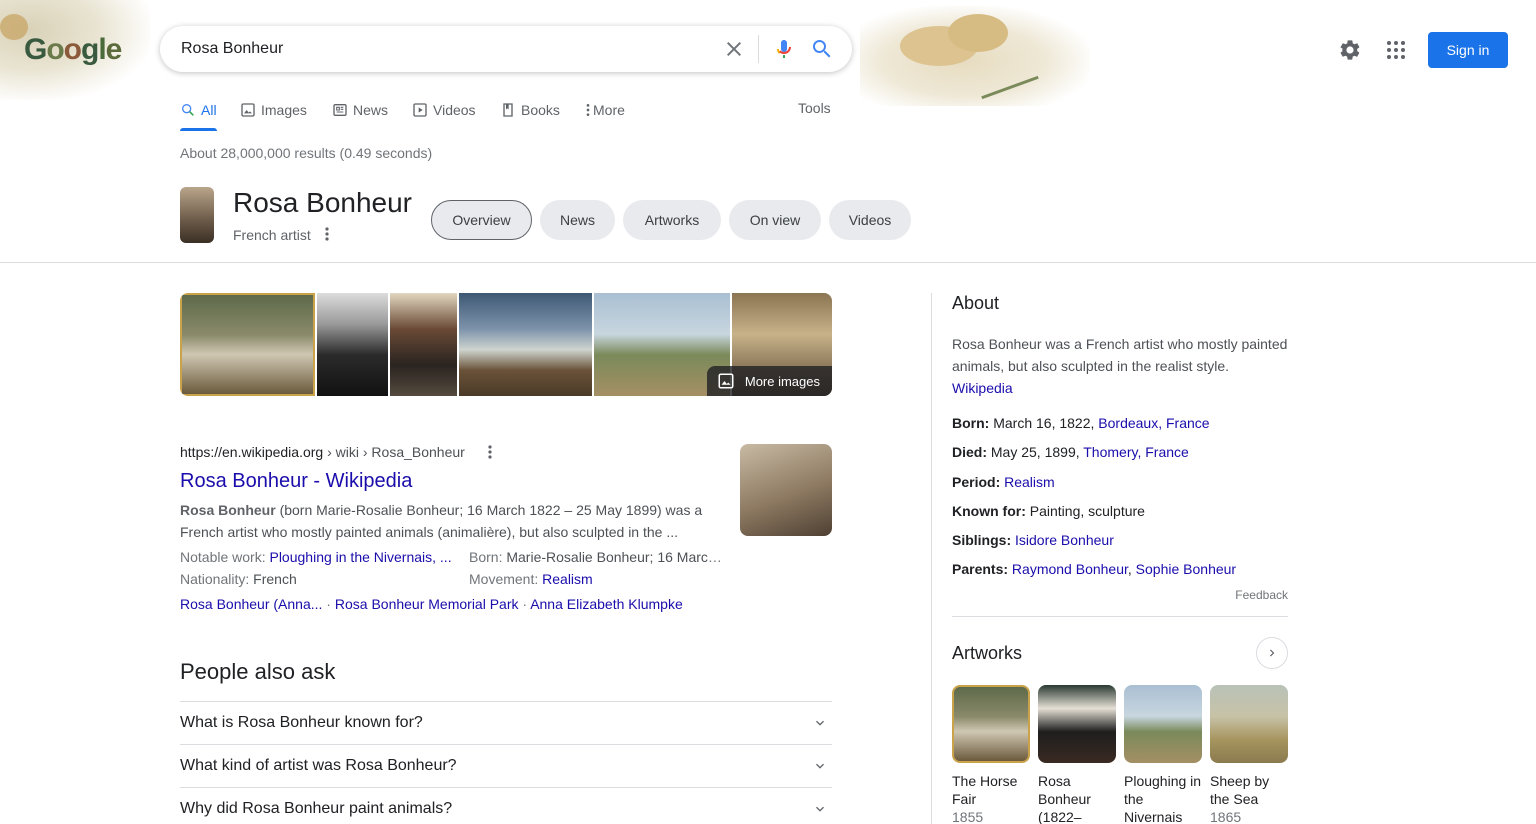  What do you see at coordinates (969, 452) in the screenshot?
I see `kp-label: Died:` at bounding box center [969, 452].